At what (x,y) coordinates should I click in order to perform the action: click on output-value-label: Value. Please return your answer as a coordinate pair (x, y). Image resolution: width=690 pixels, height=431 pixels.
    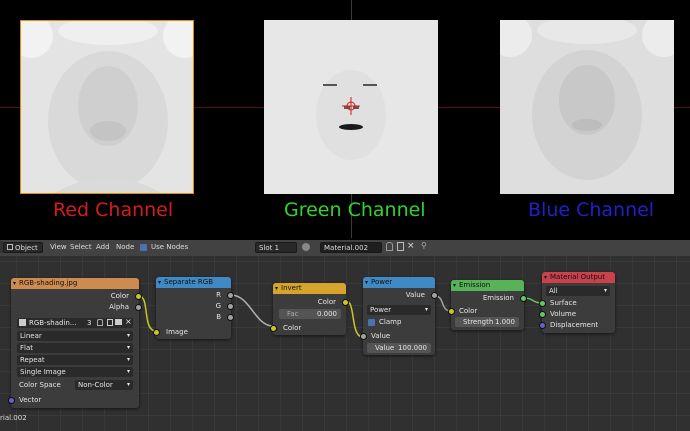
    Looking at the image, I should click on (415, 295).